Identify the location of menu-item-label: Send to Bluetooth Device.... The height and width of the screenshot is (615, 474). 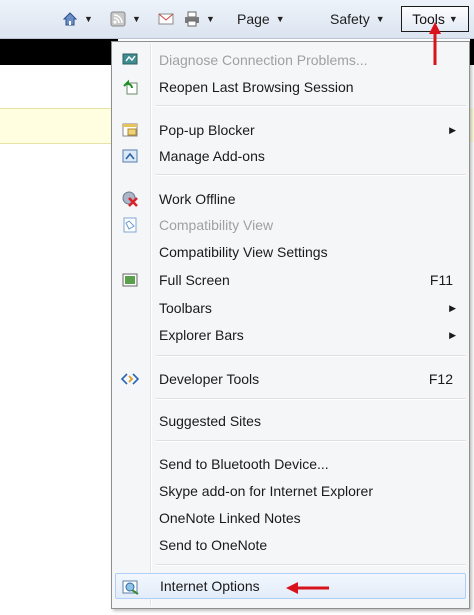
(244, 464).